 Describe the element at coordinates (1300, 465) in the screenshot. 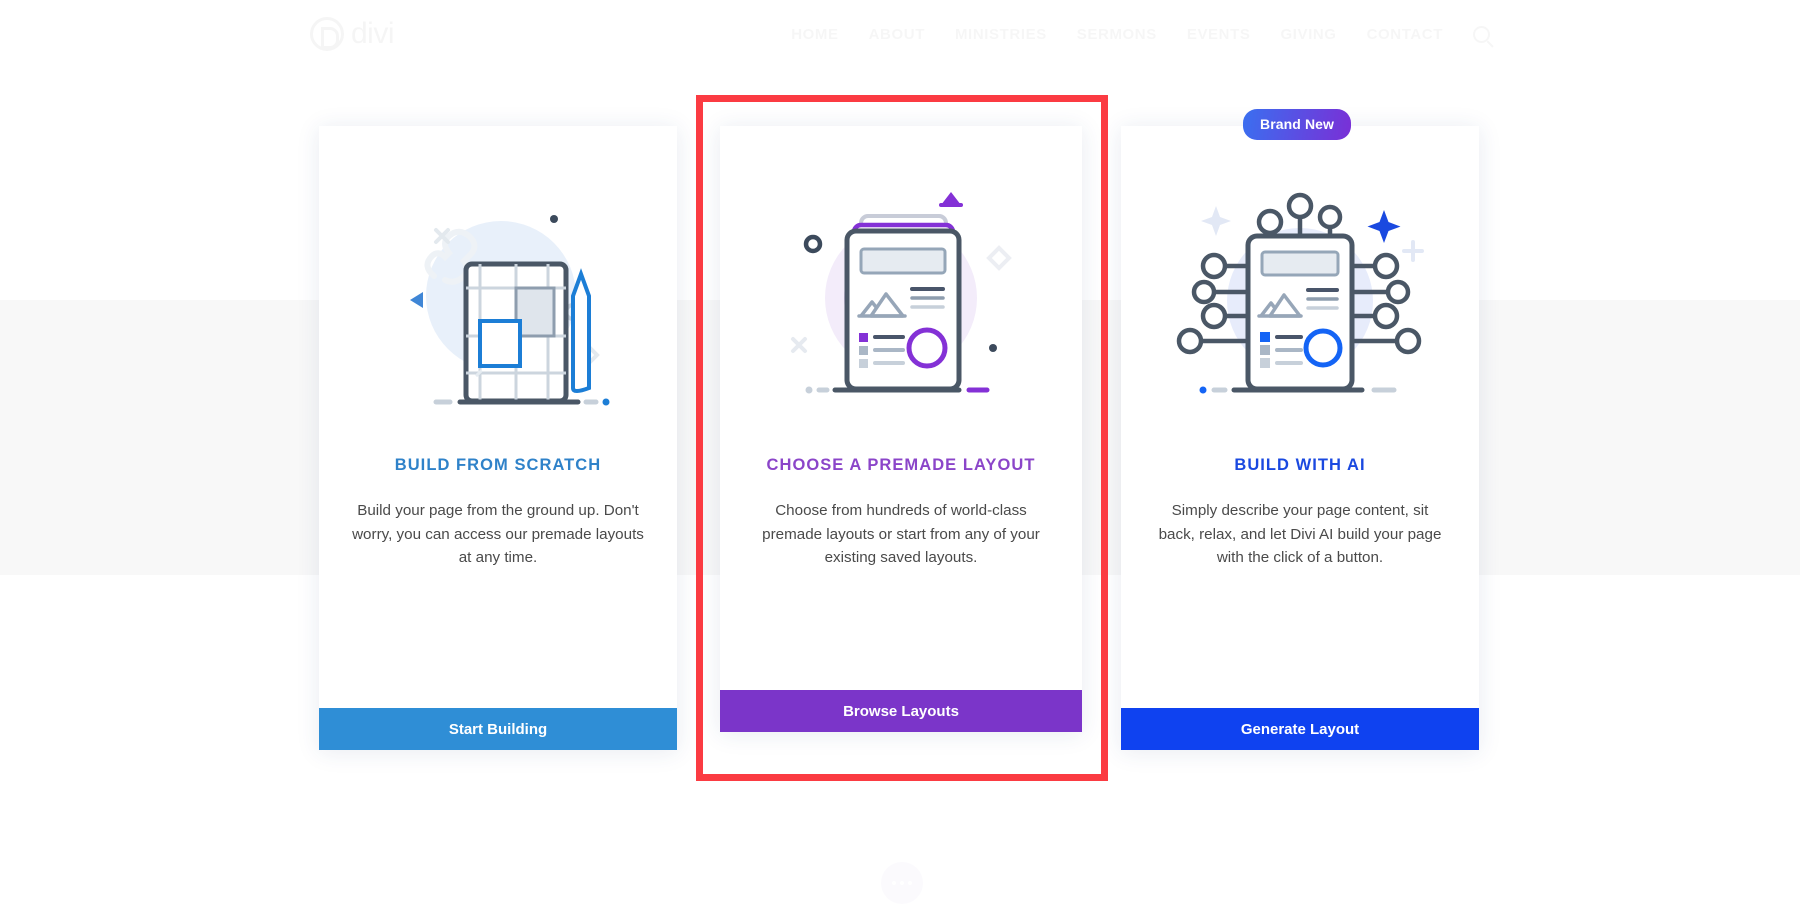

I see `card-title: BUILD WITH AI` at that location.